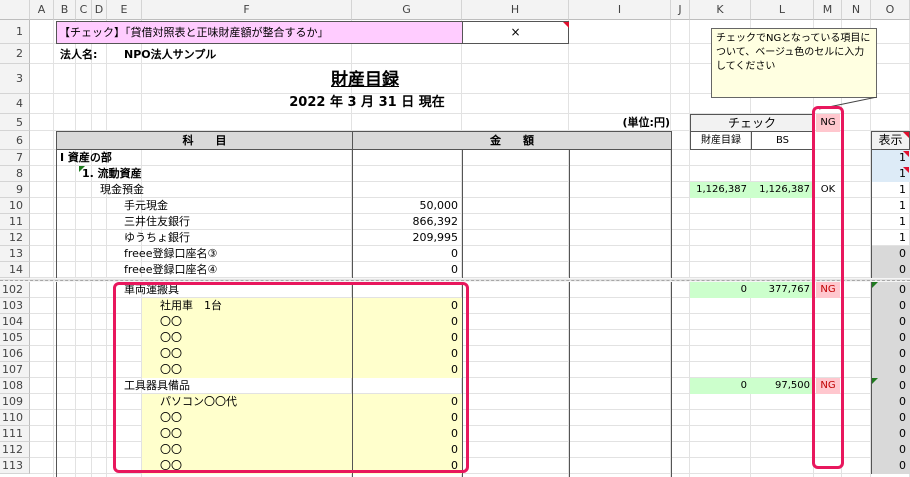 The image size is (910, 477). Describe the element at coordinates (752, 123) in the screenshot. I see `check-panel-title: チェック` at that location.